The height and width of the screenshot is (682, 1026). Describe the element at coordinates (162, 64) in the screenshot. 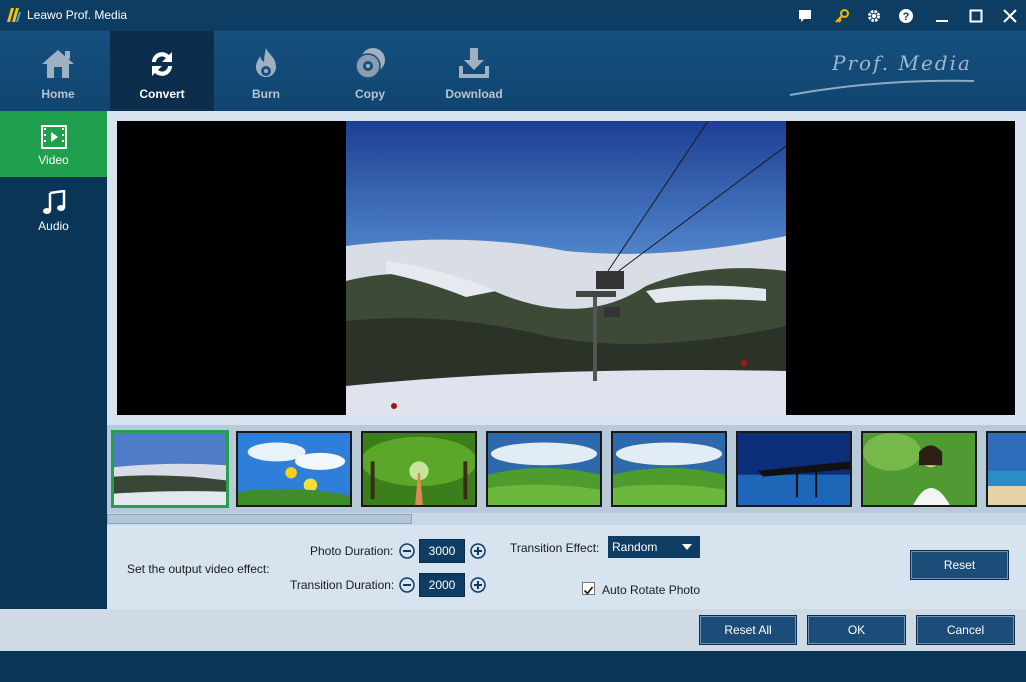

I see `convert-icon` at that location.